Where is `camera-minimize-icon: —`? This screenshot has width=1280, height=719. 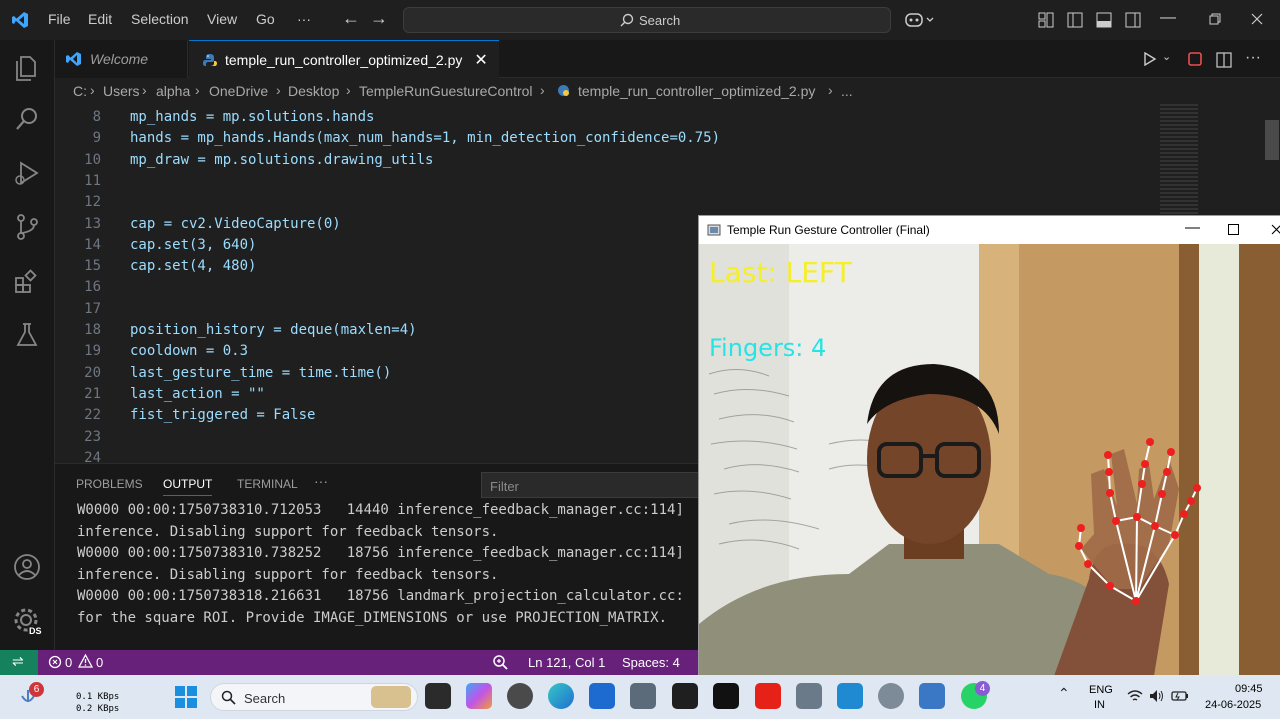
camera-minimize-icon: — is located at coordinates (1192, 227).